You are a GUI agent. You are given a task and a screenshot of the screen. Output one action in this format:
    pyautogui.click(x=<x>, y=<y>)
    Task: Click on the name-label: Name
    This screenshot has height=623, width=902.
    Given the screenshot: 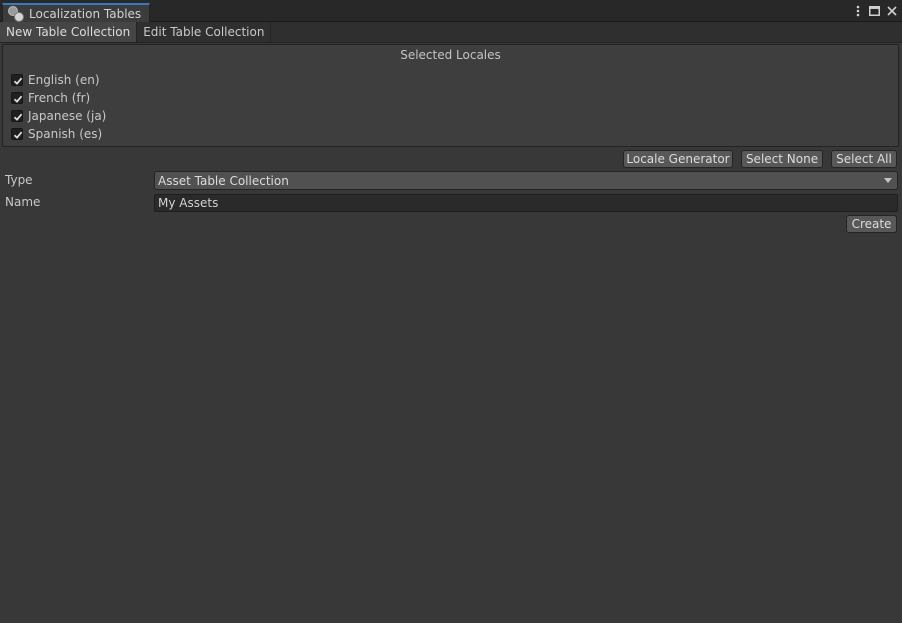 What is the action you would take?
    pyautogui.click(x=23, y=202)
    